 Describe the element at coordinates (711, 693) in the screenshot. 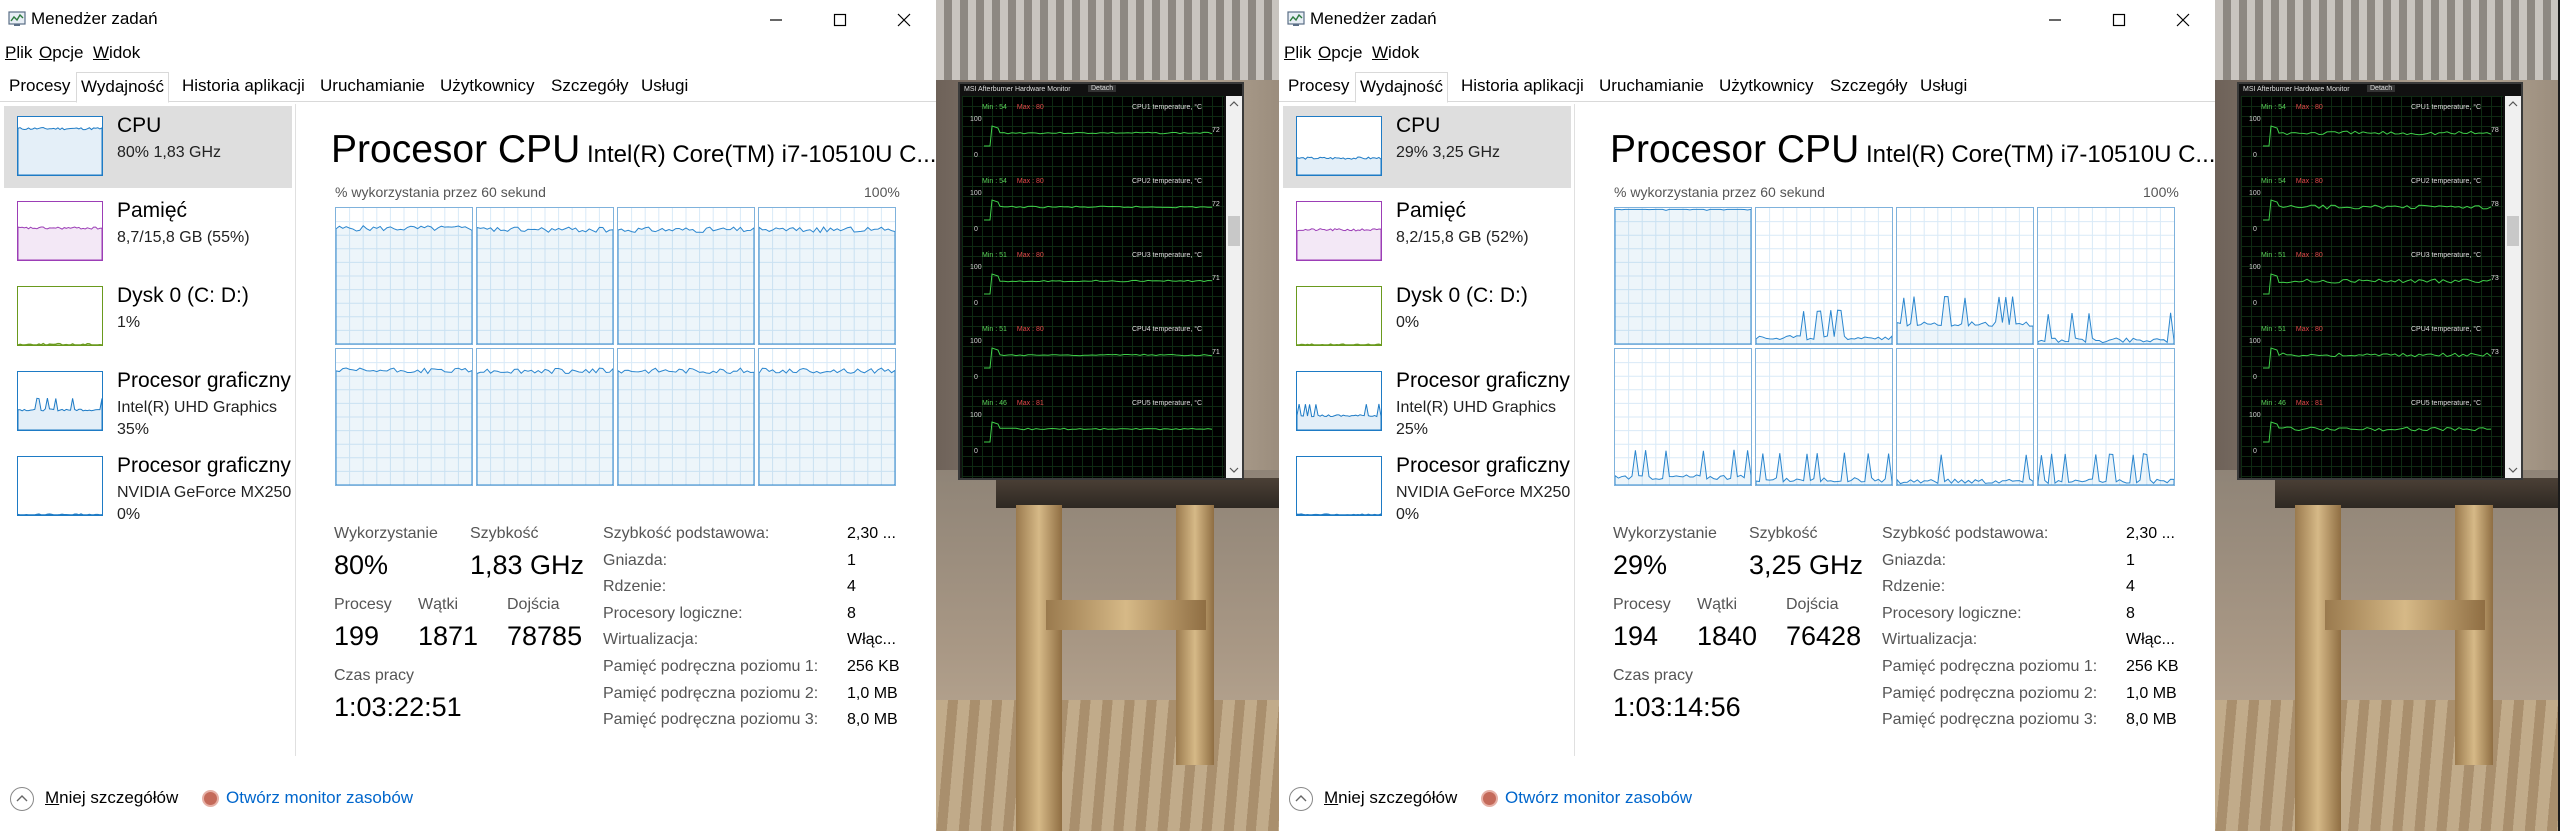

I see `spec-label: Pamięć podręczna poziomu 2:` at that location.